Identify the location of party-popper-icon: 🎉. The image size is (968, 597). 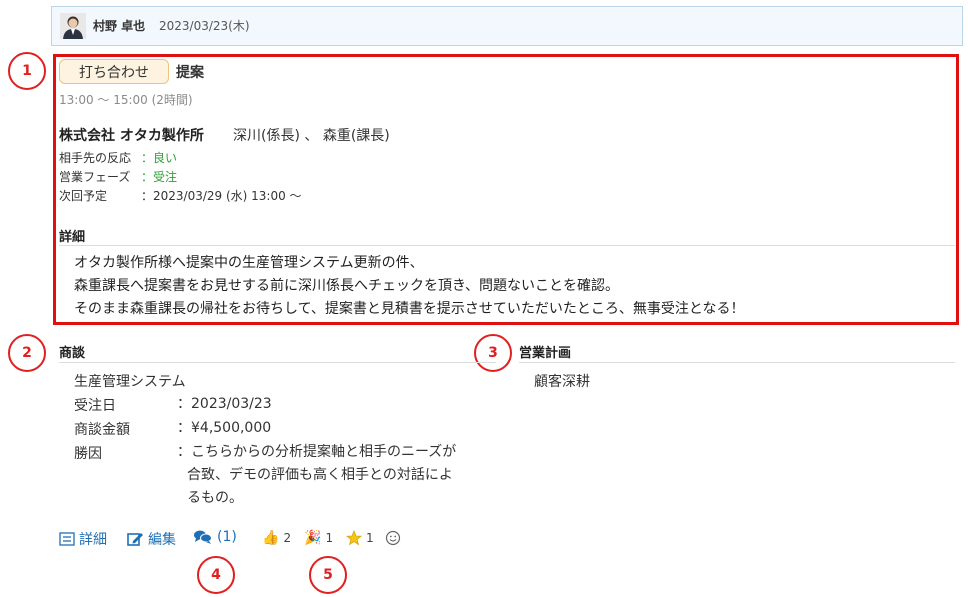
(313, 538).